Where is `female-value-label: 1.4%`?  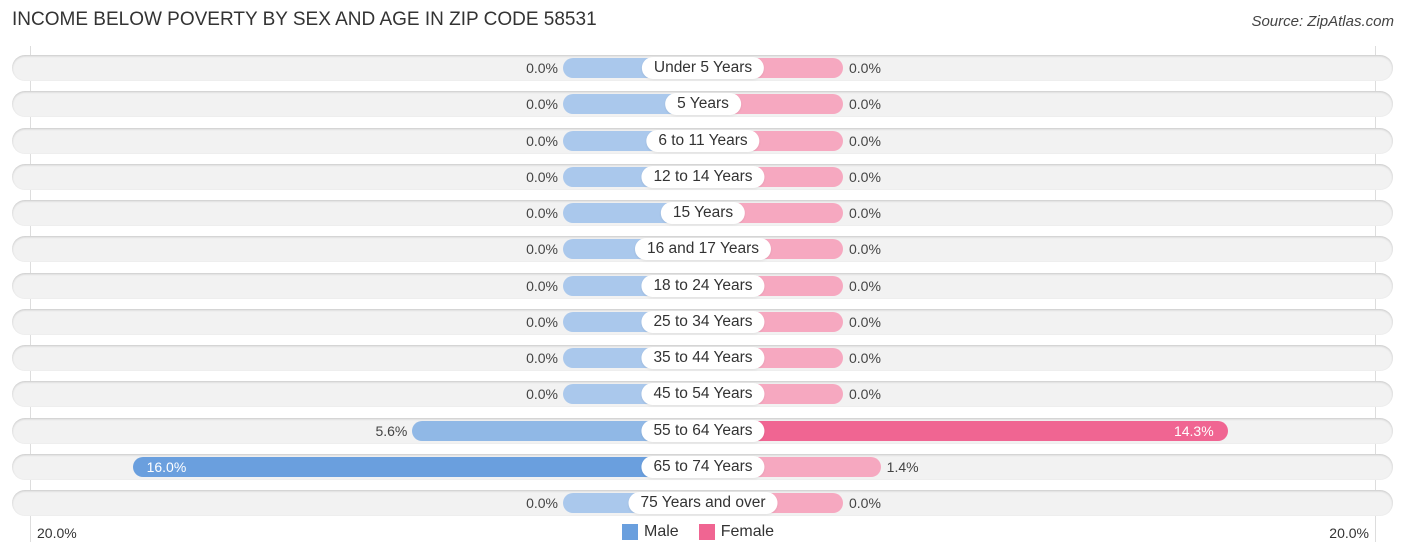 female-value-label: 1.4% is located at coordinates (902, 466).